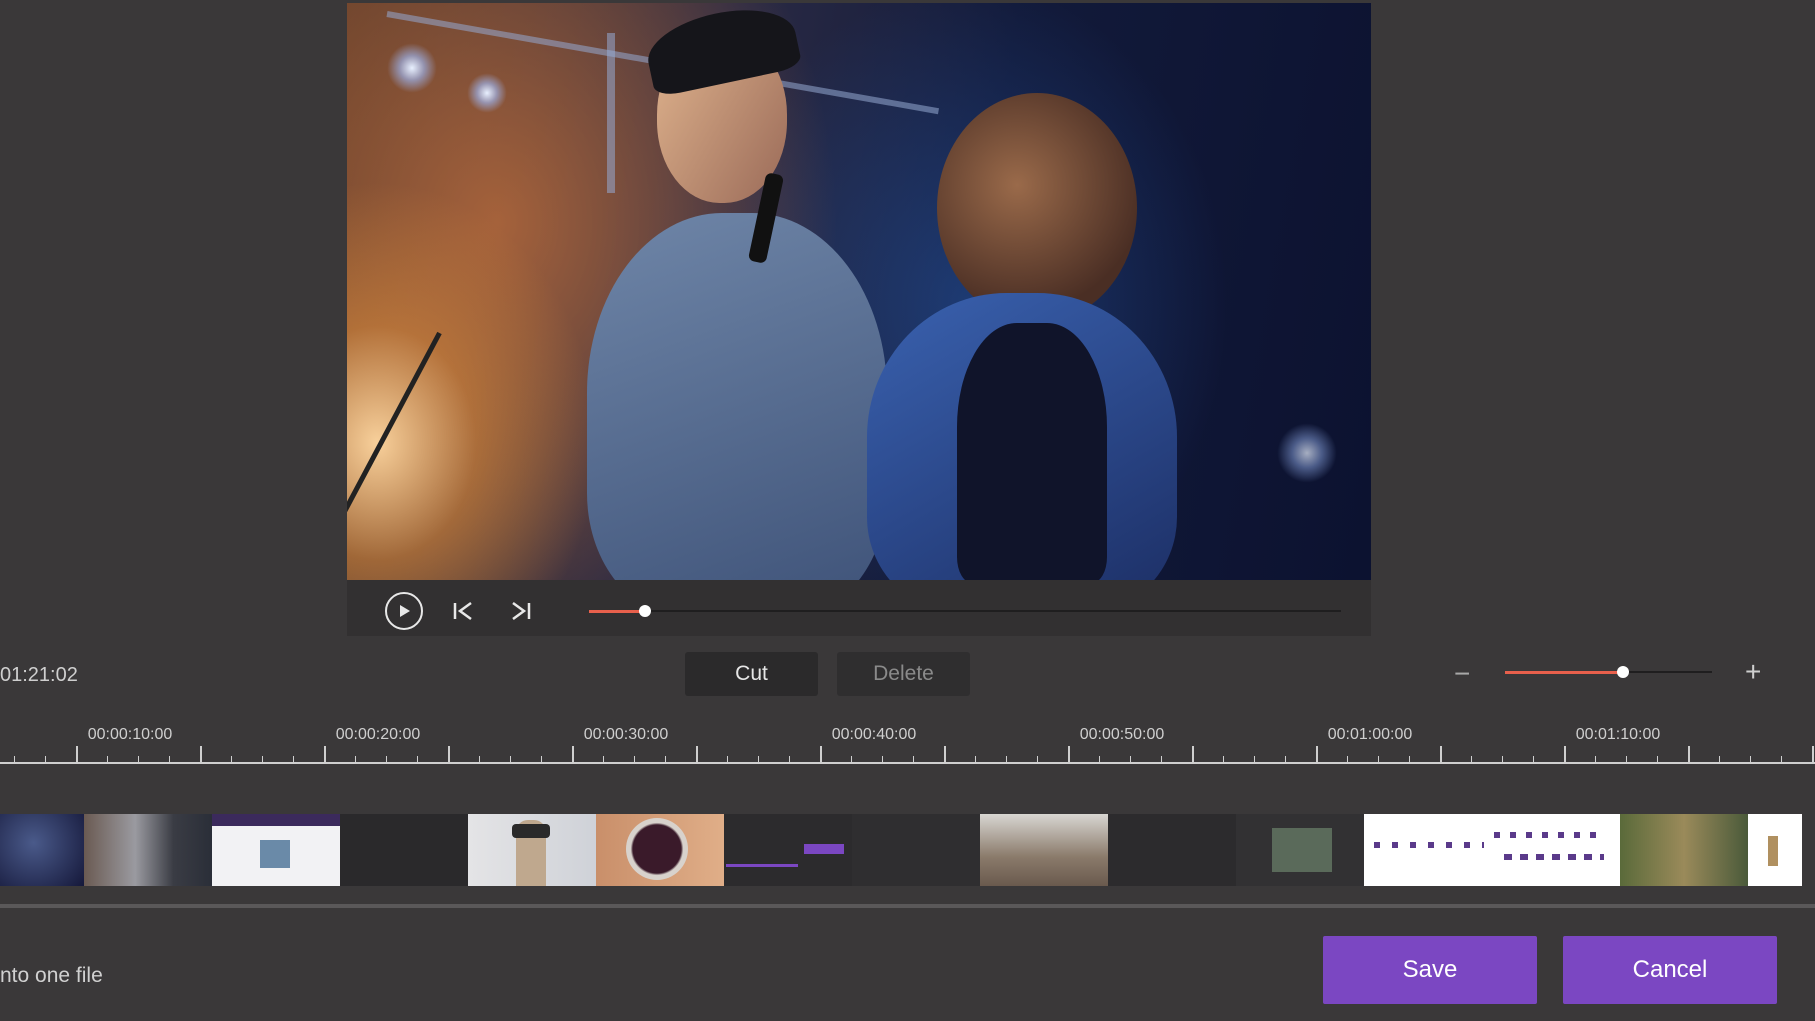 The height and width of the screenshot is (1021, 1815). Describe the element at coordinates (762, 865) in the screenshot. I see `thumb-bar` at that location.